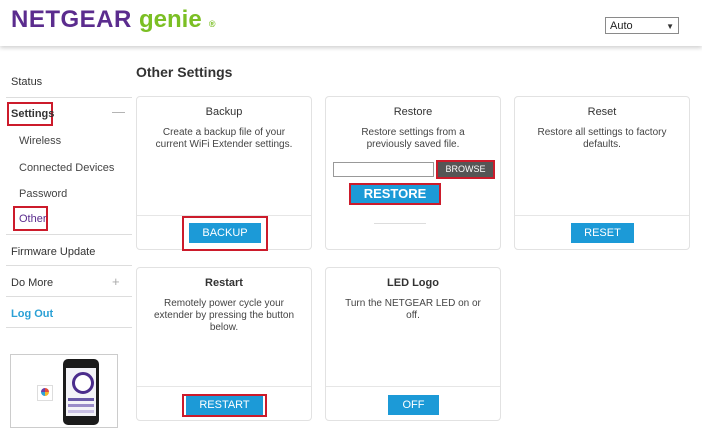  Describe the element at coordinates (395, 194) in the screenshot. I see `restore-button: RESTORE` at that location.